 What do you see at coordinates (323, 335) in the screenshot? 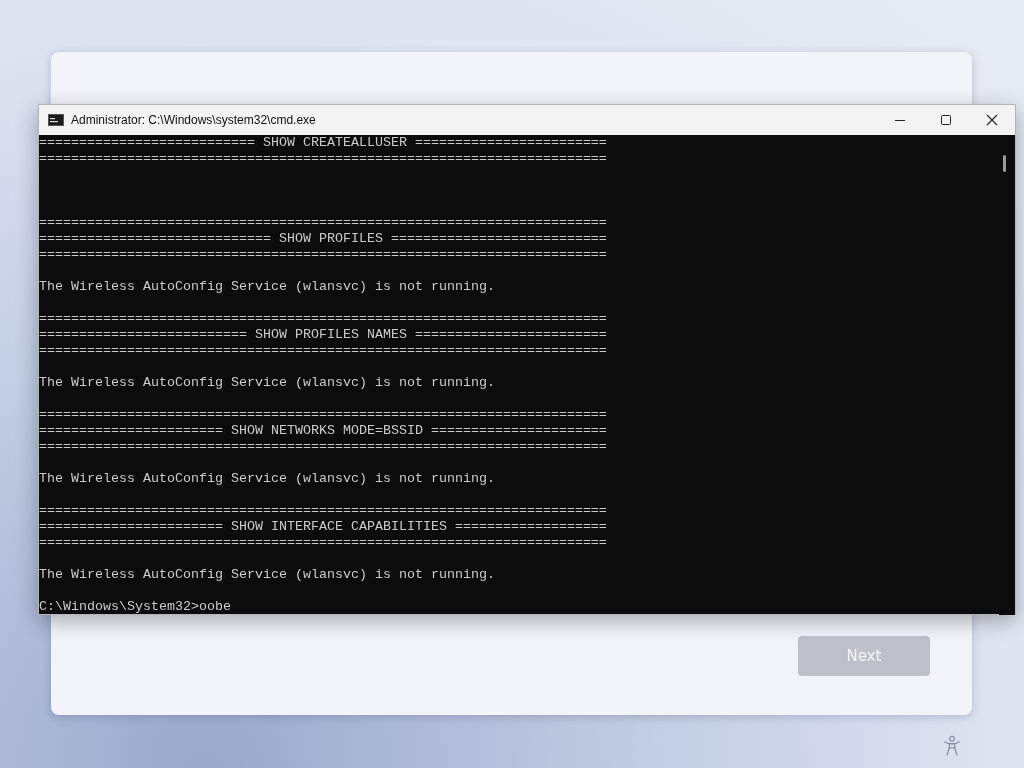
I see `console-line: ========================== SHOW PROFILES NAMES ========================` at bounding box center [323, 335].